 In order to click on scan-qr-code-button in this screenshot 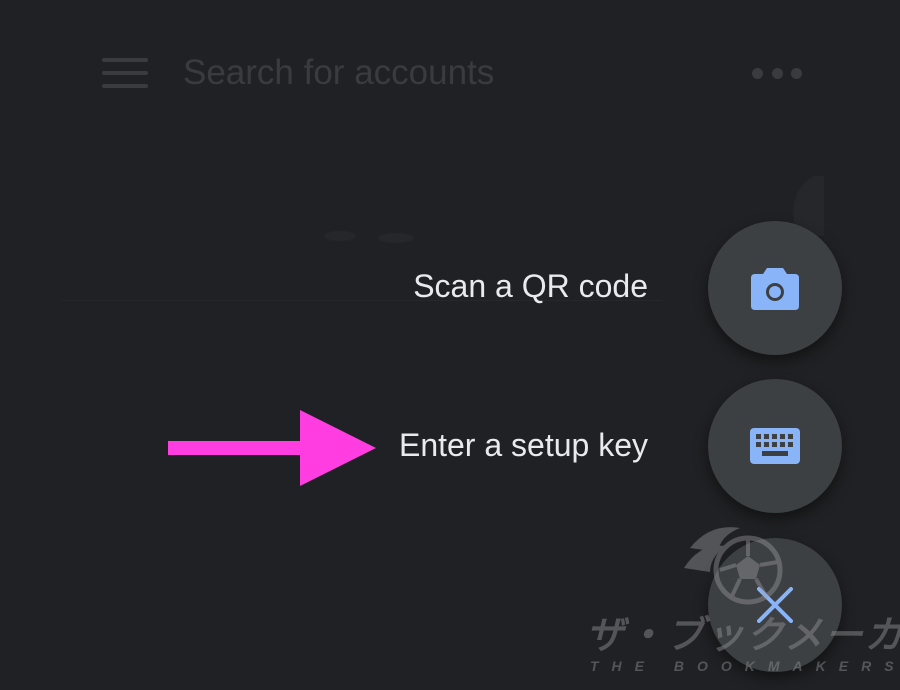, I will do `click(775, 288)`.